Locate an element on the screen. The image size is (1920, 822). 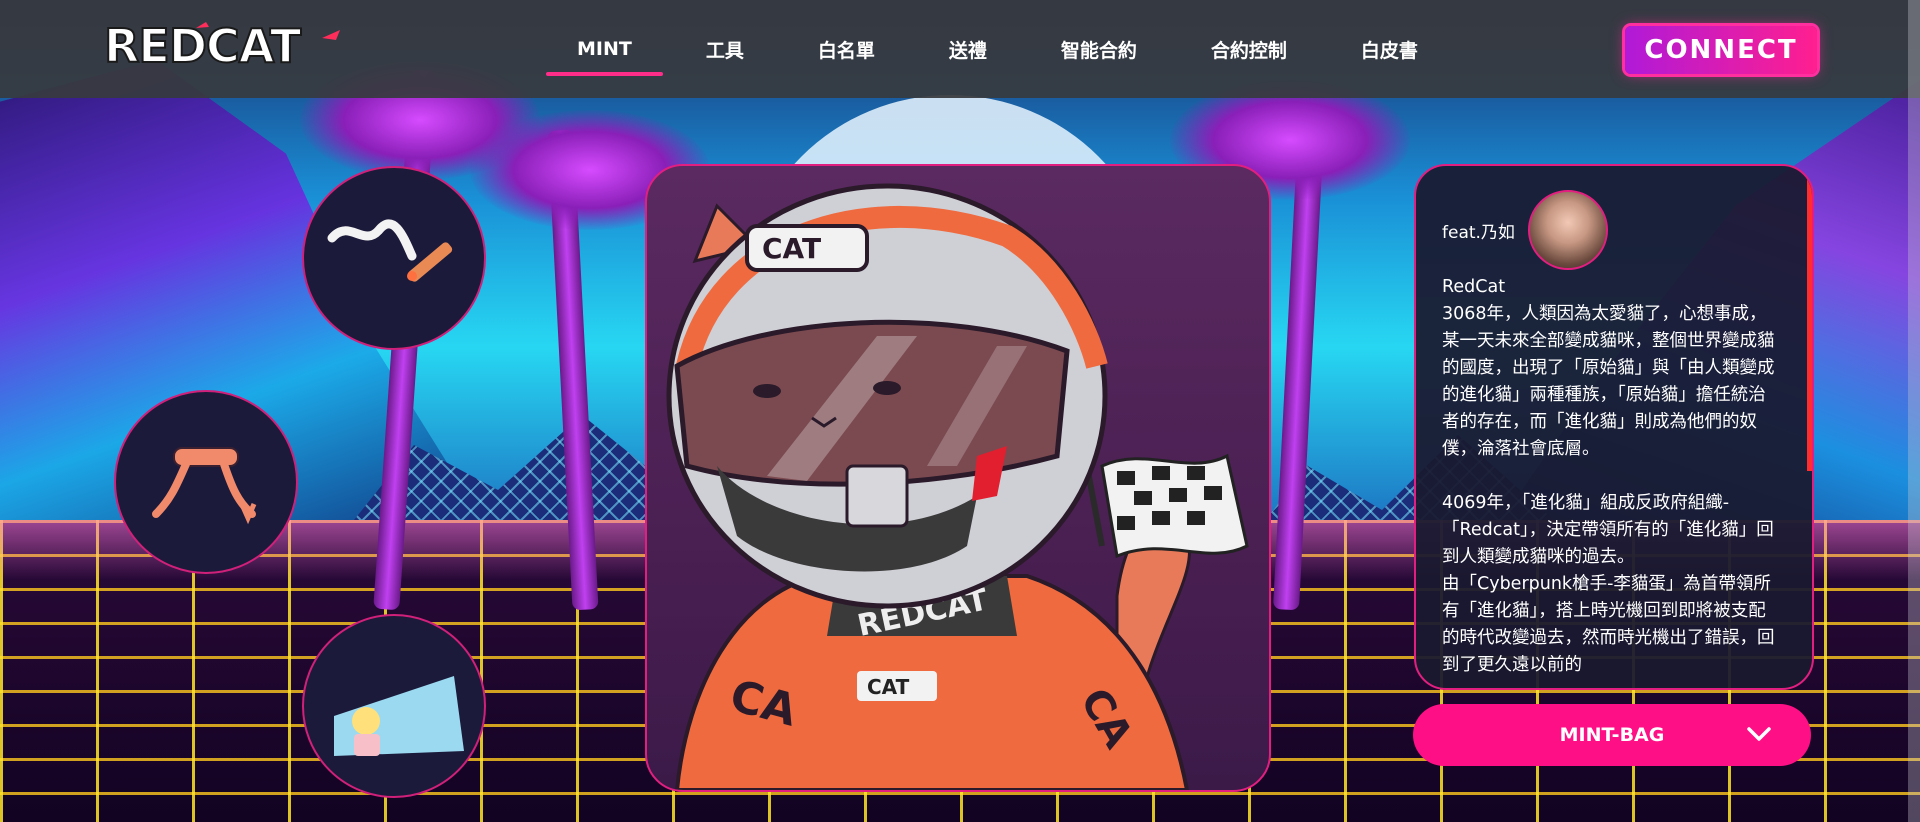
nav-item-gift: 送禮 is located at coordinates (968, 49).